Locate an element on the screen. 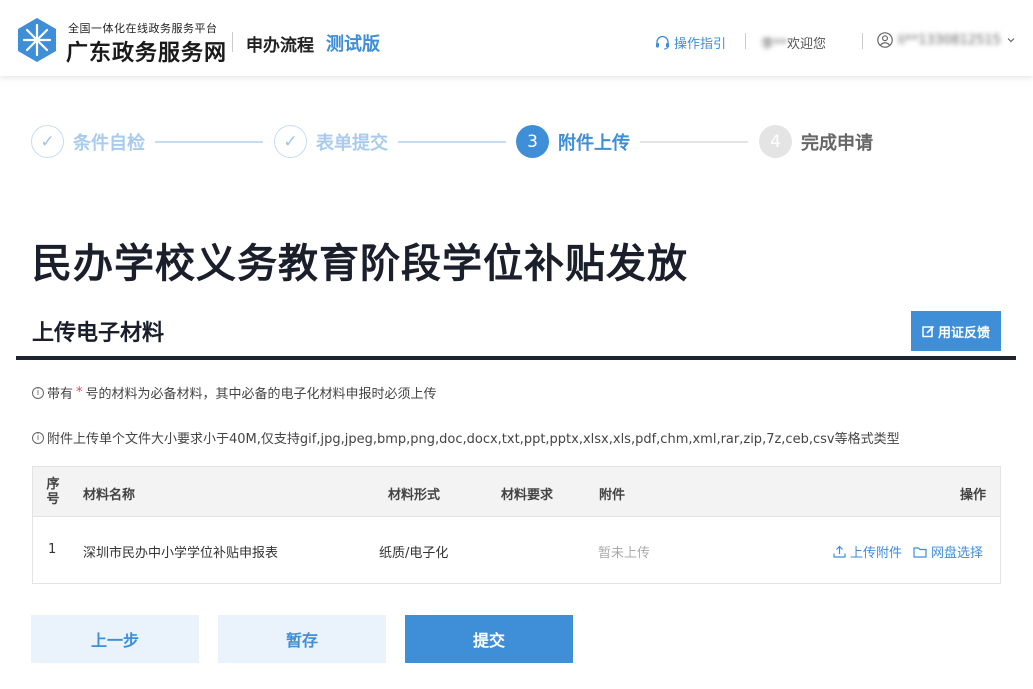 Image resolution: width=1033 pixels, height=689 pixels. upload-attachment-link: 上传附件 is located at coordinates (867, 551).